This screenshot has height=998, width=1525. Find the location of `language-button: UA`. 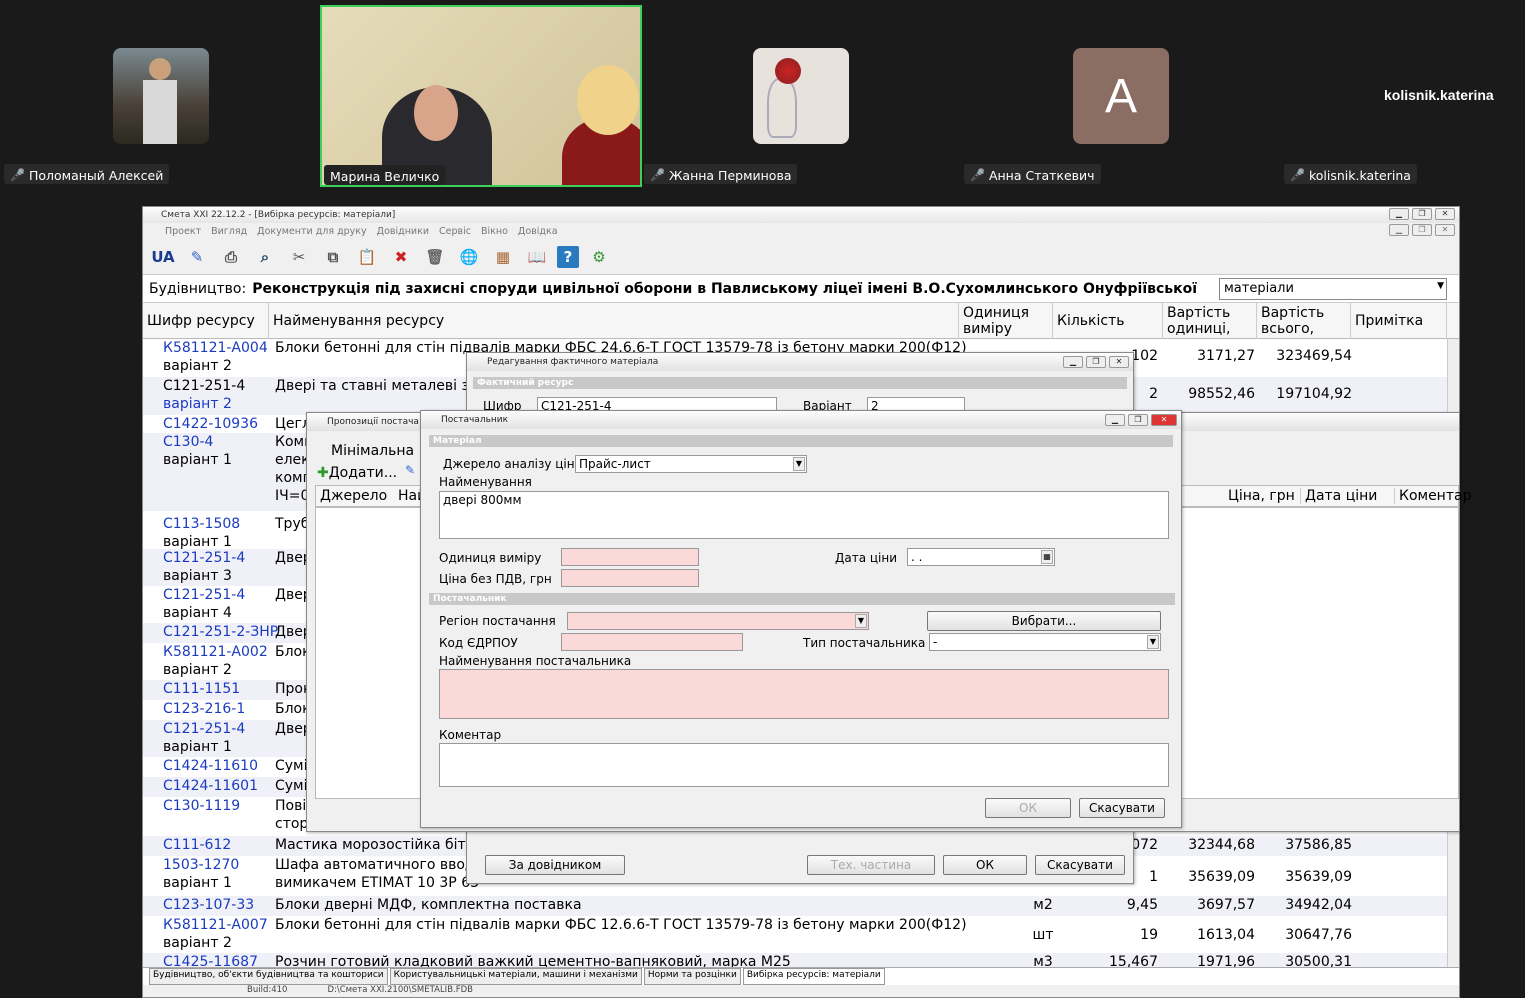

language-button: UA is located at coordinates (163, 257).